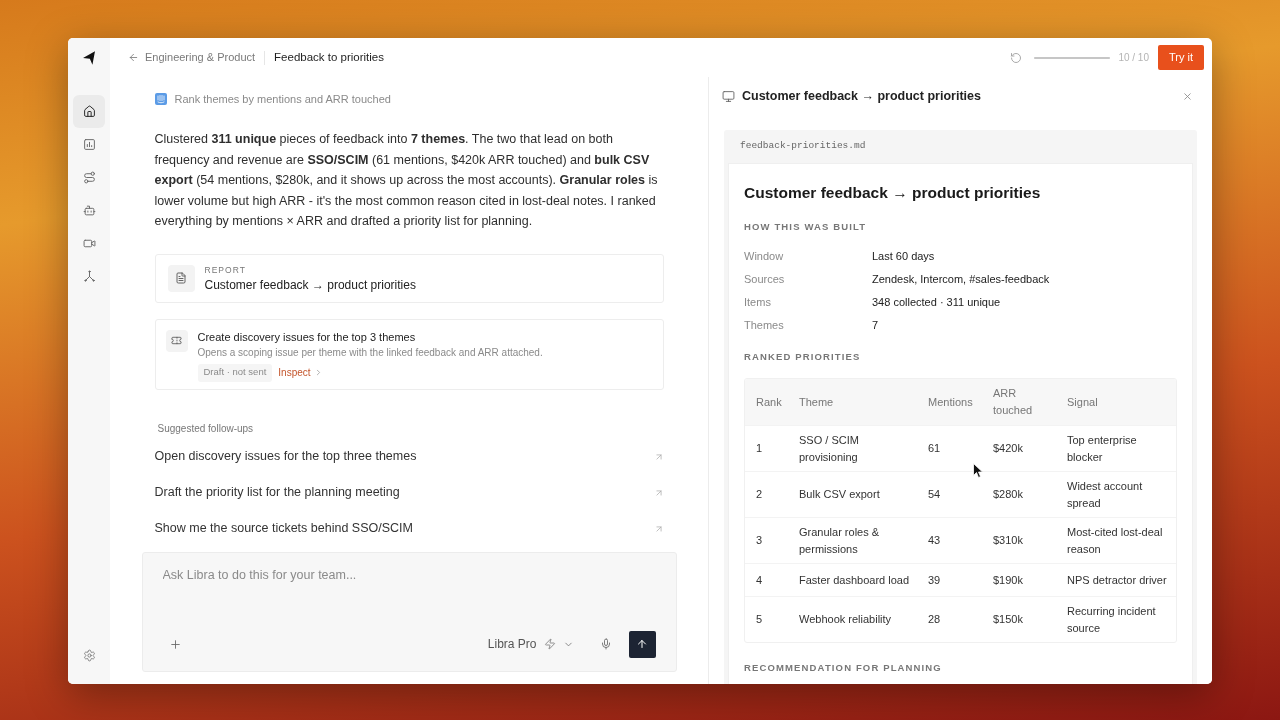 The image size is (1280, 720). What do you see at coordinates (1187, 96) in the screenshot?
I see `close-icon` at bounding box center [1187, 96].